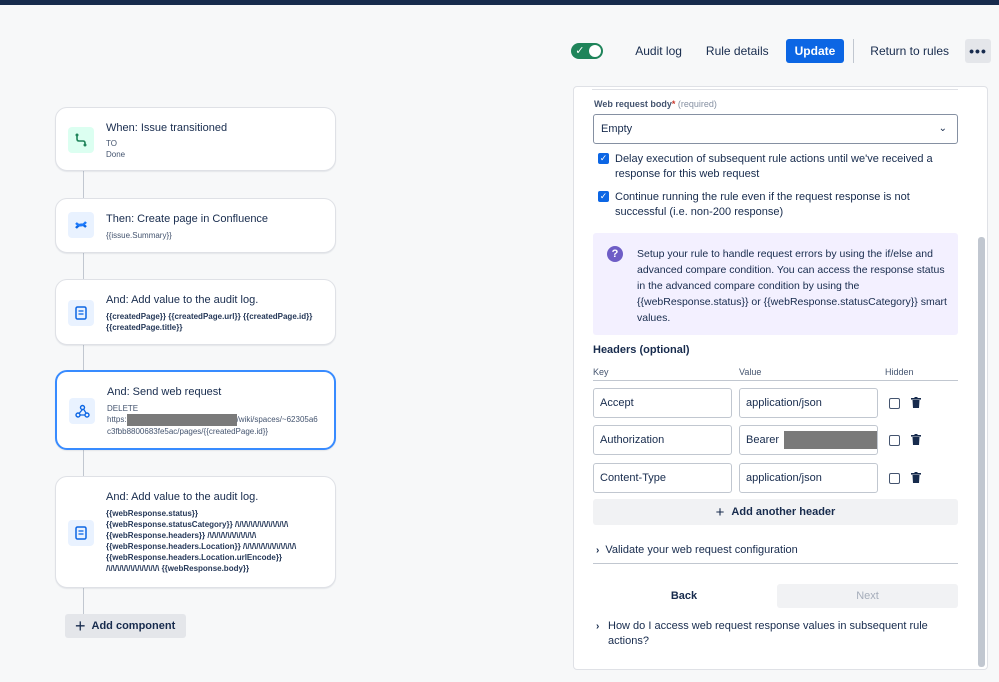  I want to click on update-button: Update, so click(815, 51).